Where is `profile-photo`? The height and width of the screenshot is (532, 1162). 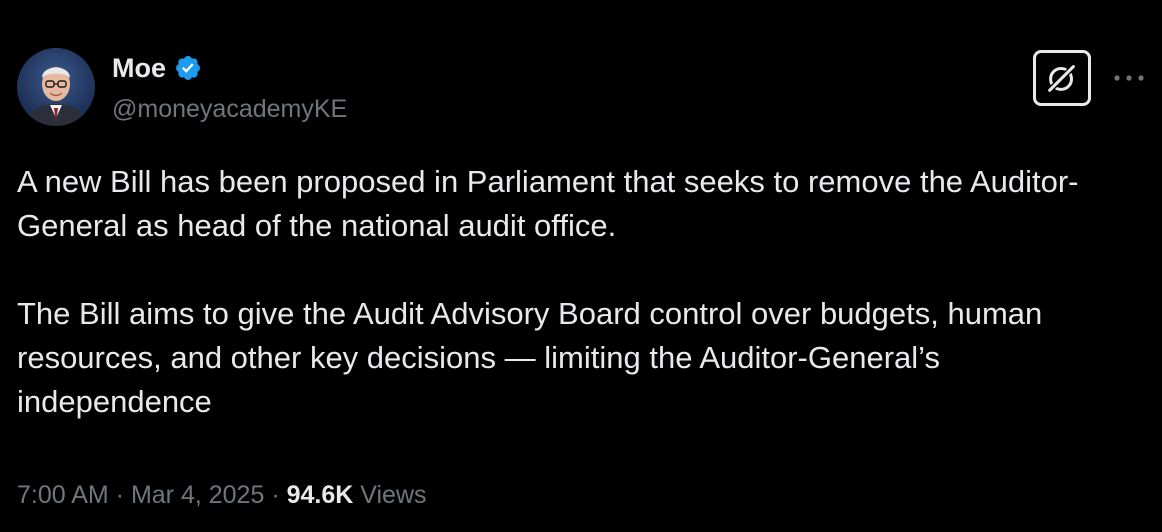
profile-photo is located at coordinates (56, 96).